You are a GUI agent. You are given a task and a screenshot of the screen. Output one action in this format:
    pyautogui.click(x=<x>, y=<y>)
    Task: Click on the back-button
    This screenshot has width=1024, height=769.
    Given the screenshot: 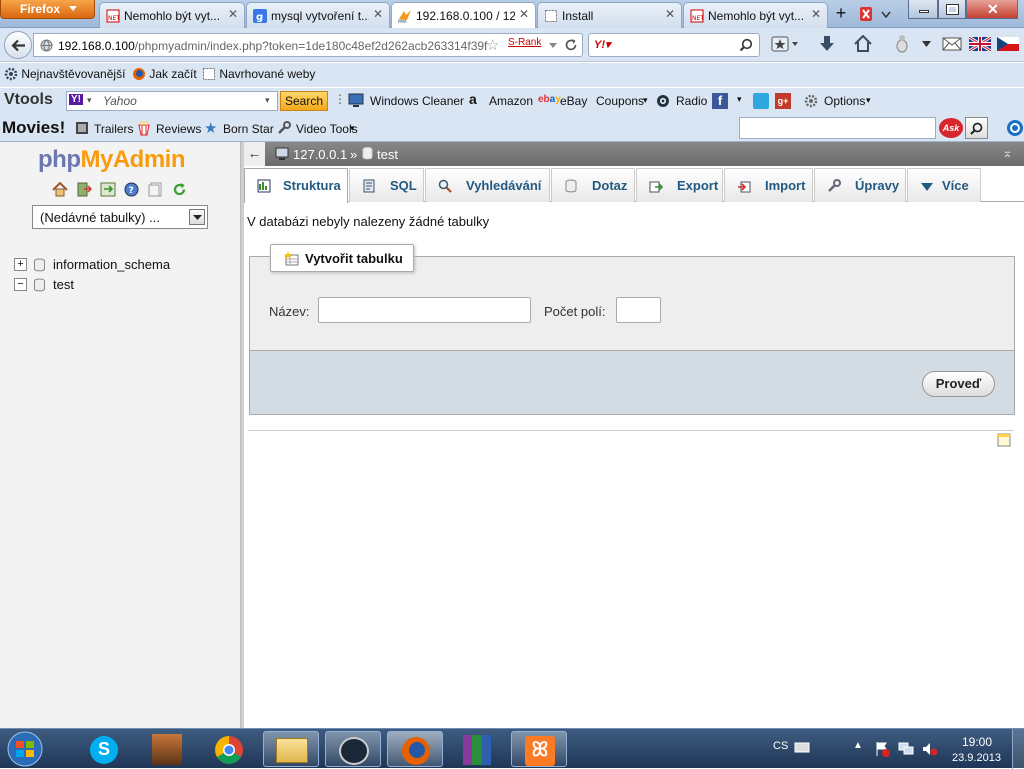 What is the action you would take?
    pyautogui.click(x=18, y=45)
    